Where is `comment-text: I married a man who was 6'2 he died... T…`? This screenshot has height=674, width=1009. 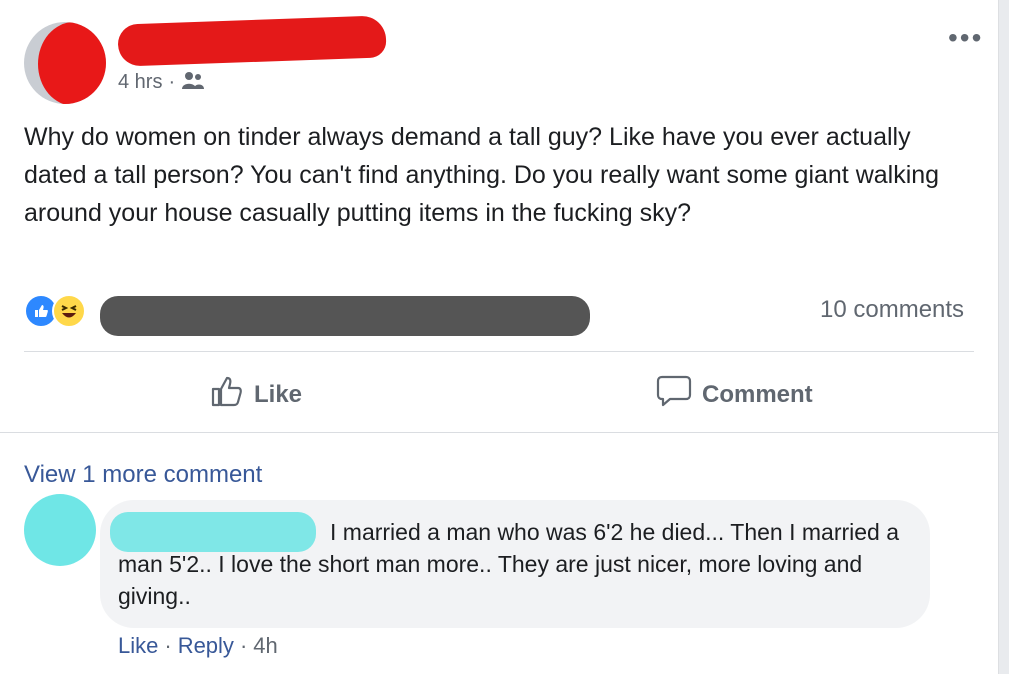 comment-text: I married a man who was 6'2 he died... T… is located at coordinates (509, 564).